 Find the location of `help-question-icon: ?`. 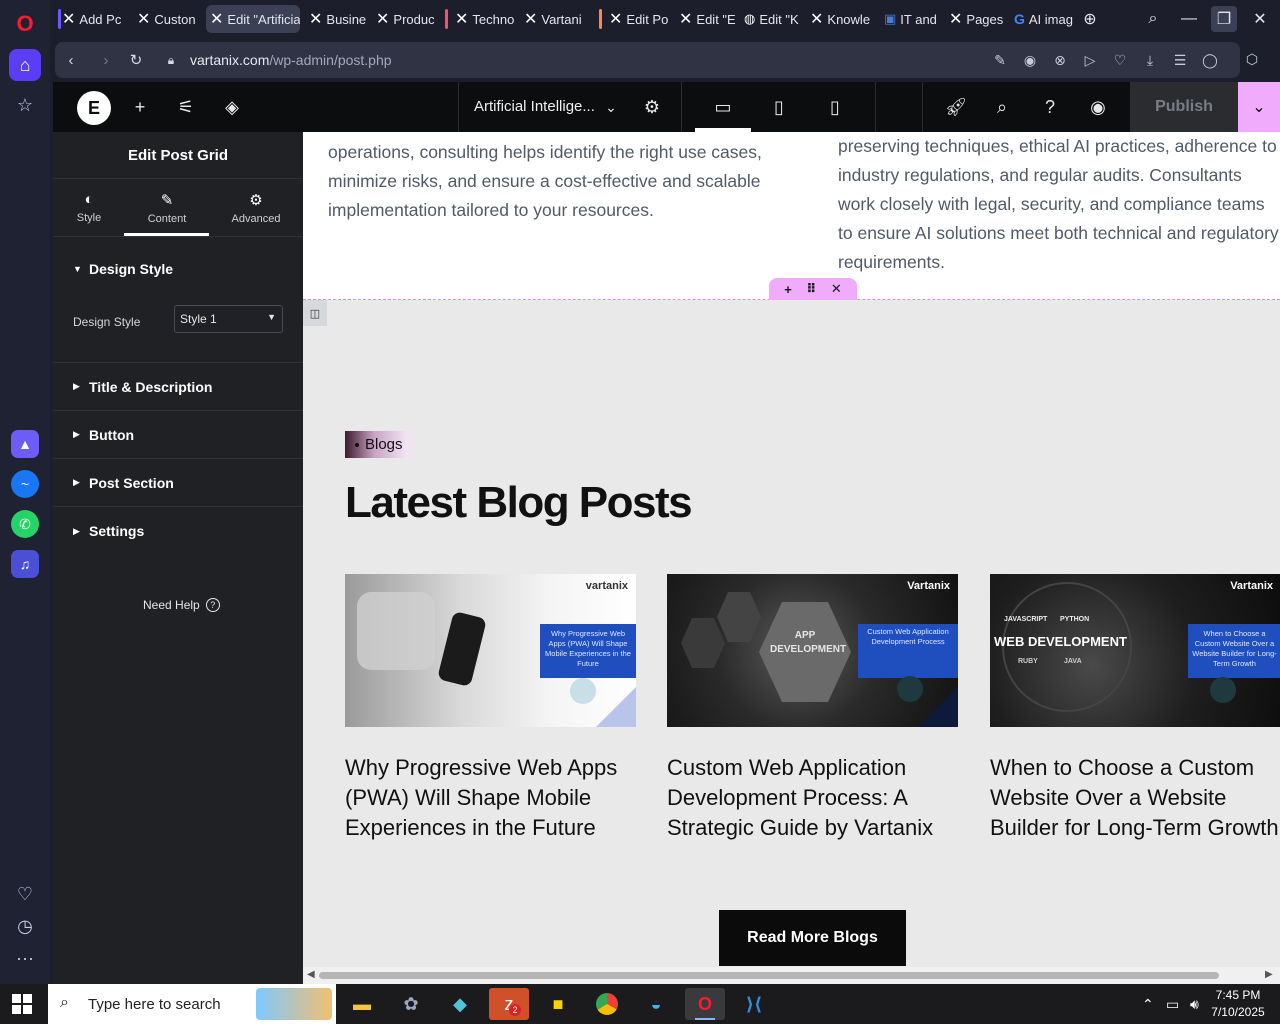

help-question-icon: ? is located at coordinates (1050, 107).